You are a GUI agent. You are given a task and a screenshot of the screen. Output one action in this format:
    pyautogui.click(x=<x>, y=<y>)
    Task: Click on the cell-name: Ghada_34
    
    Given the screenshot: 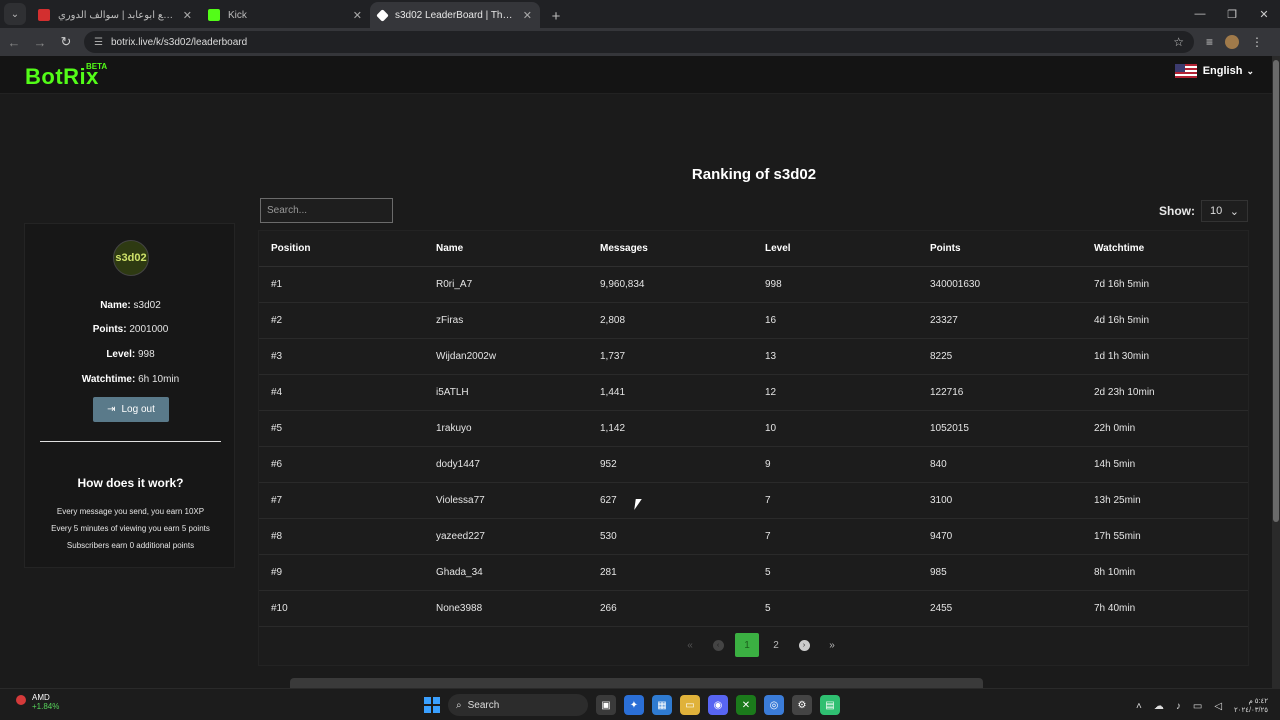 What is the action you would take?
    pyautogui.click(x=459, y=572)
    